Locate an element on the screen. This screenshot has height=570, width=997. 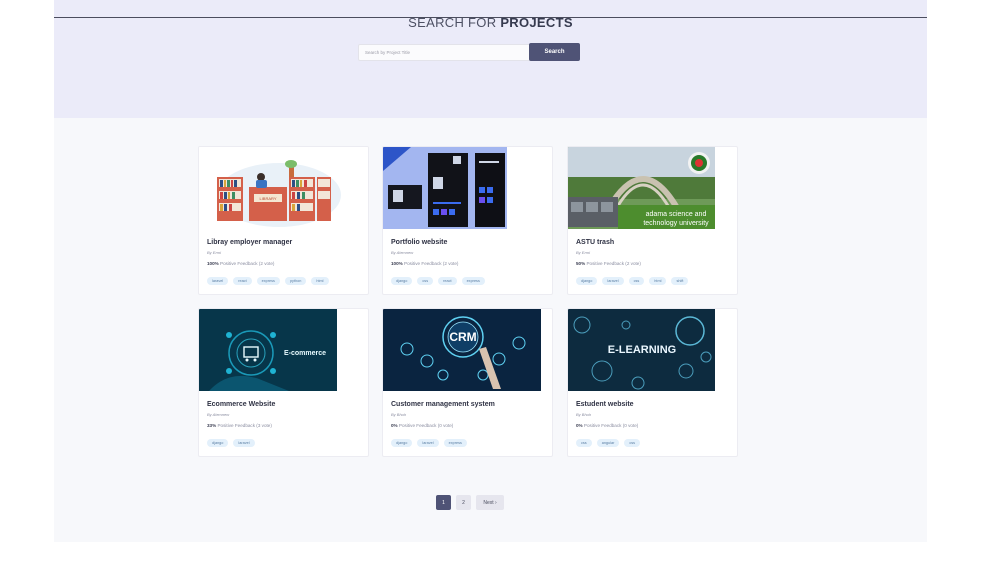
feedback-percent: 33% is located at coordinates (212, 425).